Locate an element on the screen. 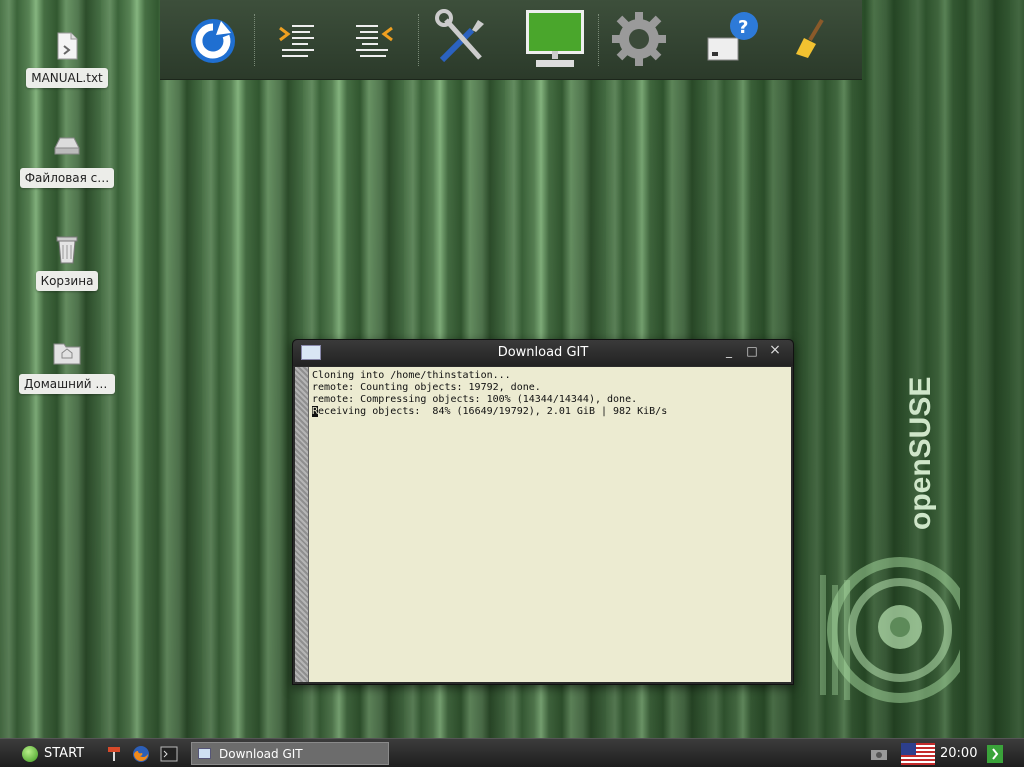  logout-button is located at coordinates (995, 753).